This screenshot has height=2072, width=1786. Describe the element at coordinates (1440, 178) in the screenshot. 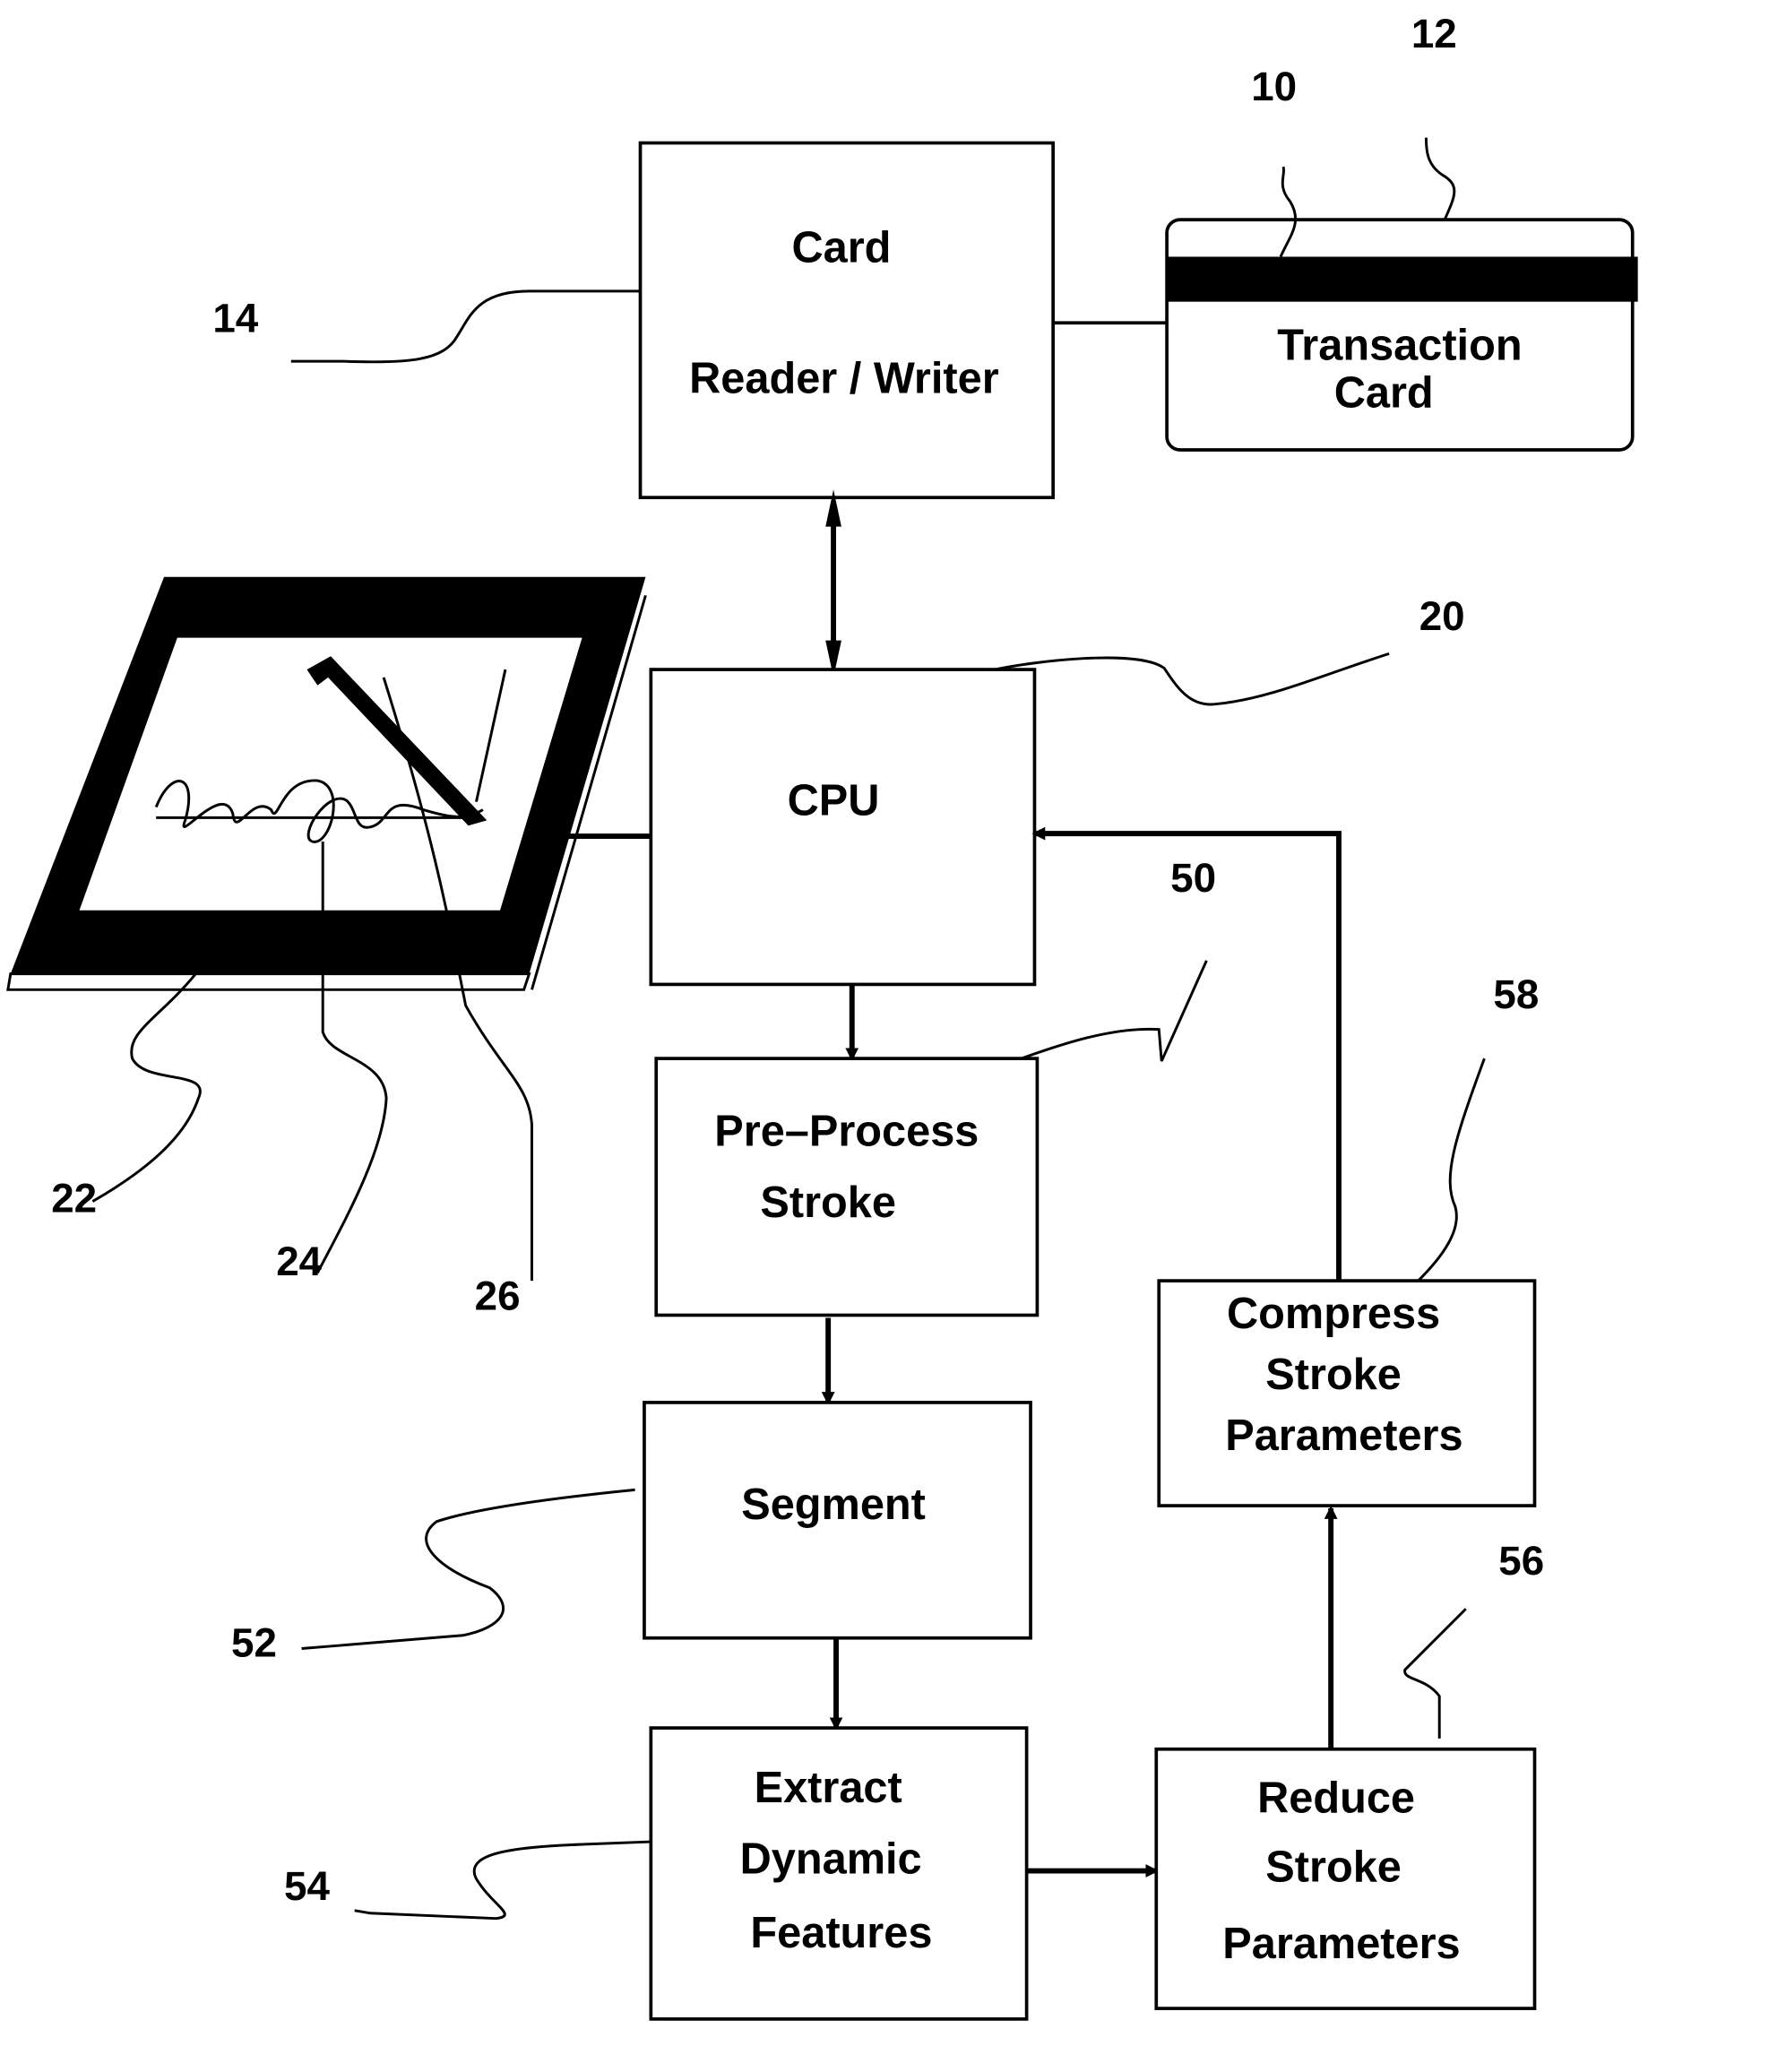

I see `ref-12-leader` at that location.